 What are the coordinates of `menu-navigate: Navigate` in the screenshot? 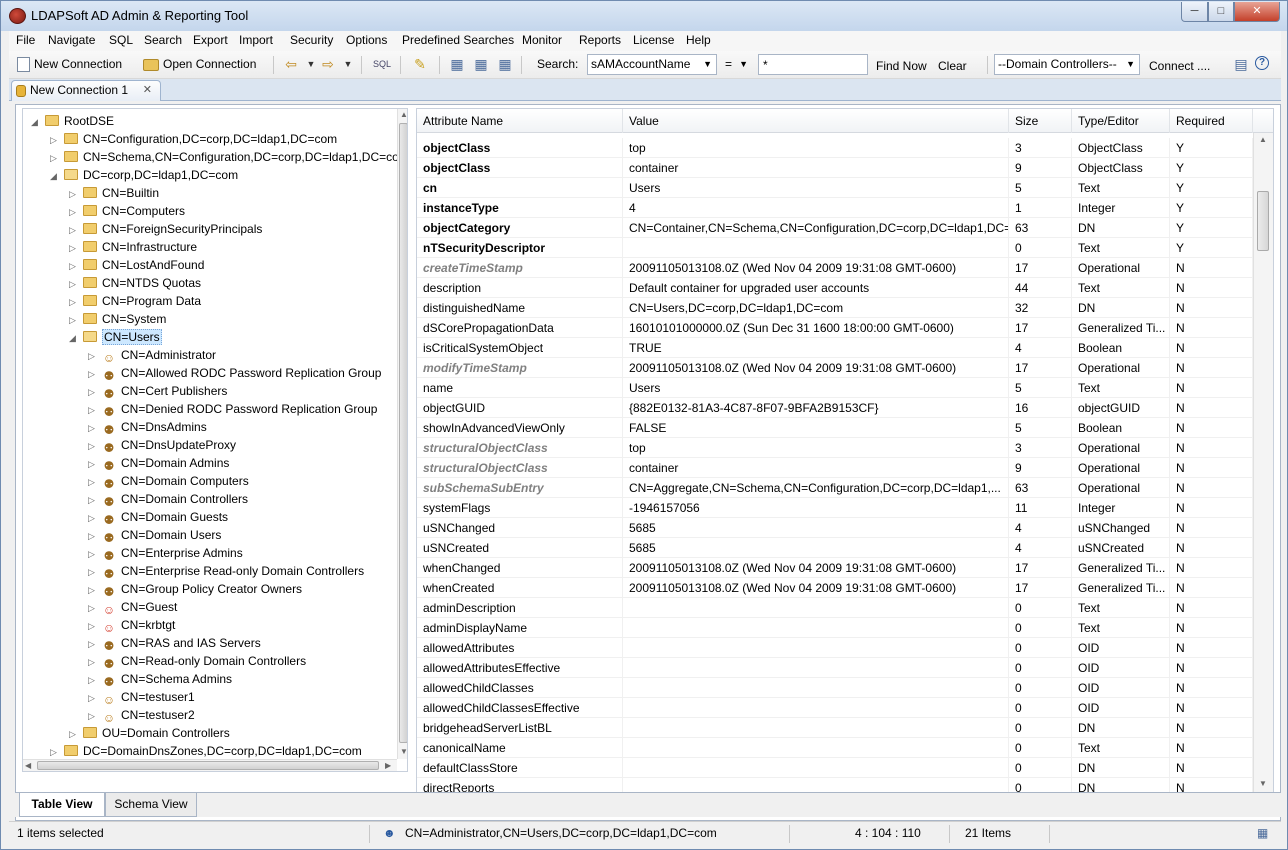 It's located at (71, 40).